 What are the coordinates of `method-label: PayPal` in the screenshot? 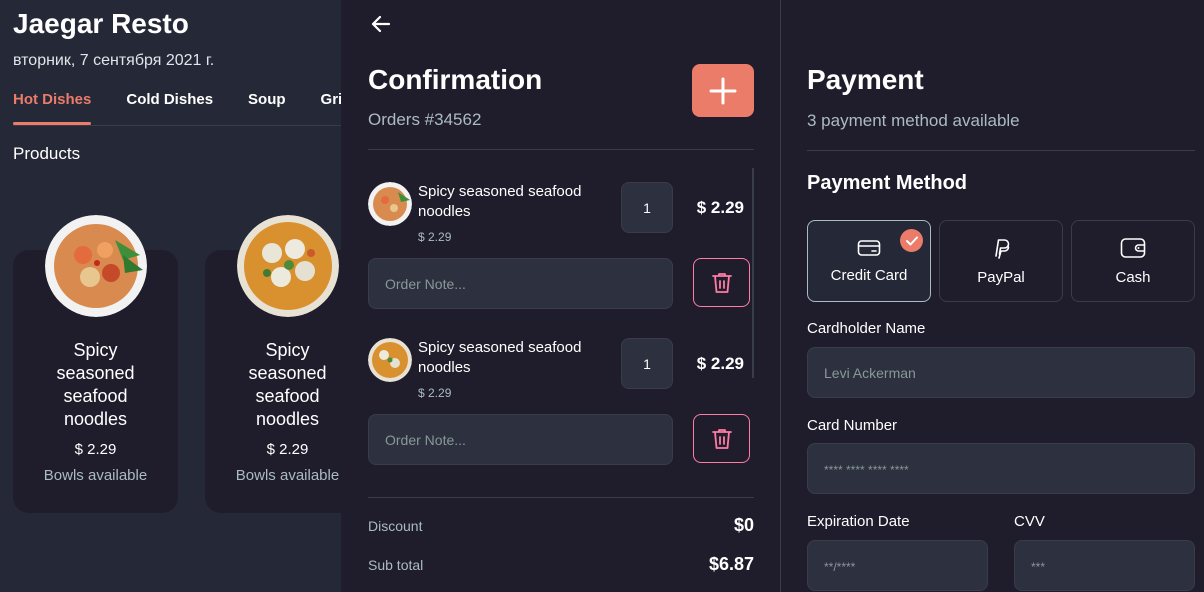 It's located at (1001, 277).